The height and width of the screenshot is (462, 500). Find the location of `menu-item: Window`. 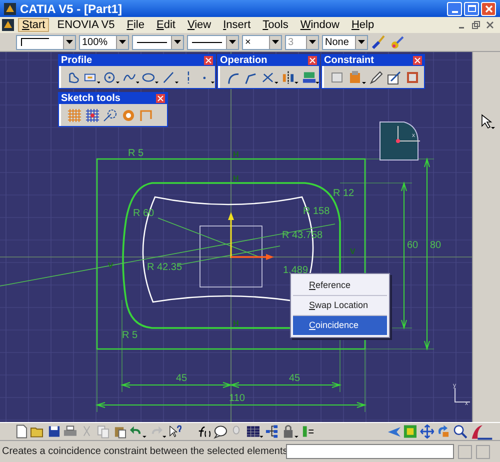

menu-item: Window is located at coordinates (320, 25).